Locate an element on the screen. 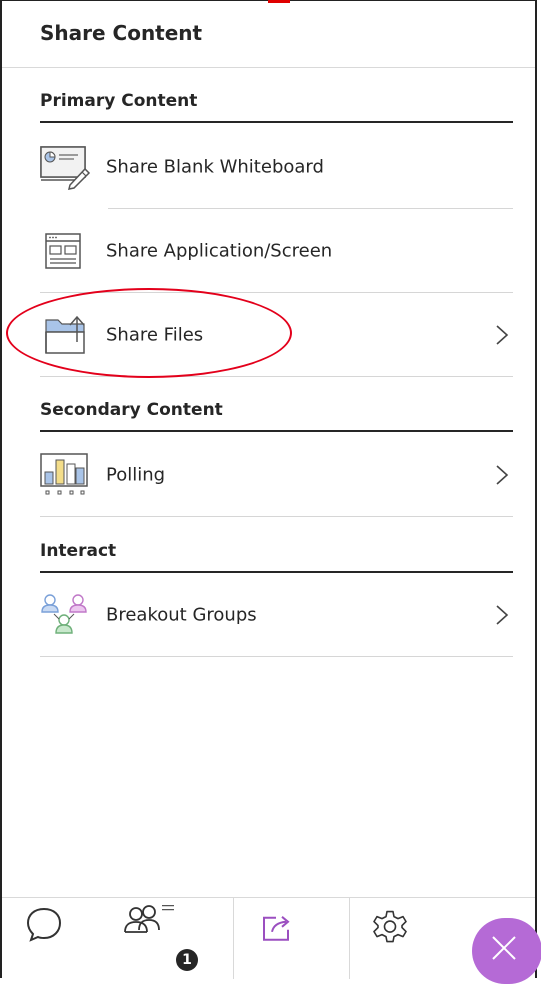 The width and height of the screenshot is (541, 984). section-interact: Interact is located at coordinates (276, 557).